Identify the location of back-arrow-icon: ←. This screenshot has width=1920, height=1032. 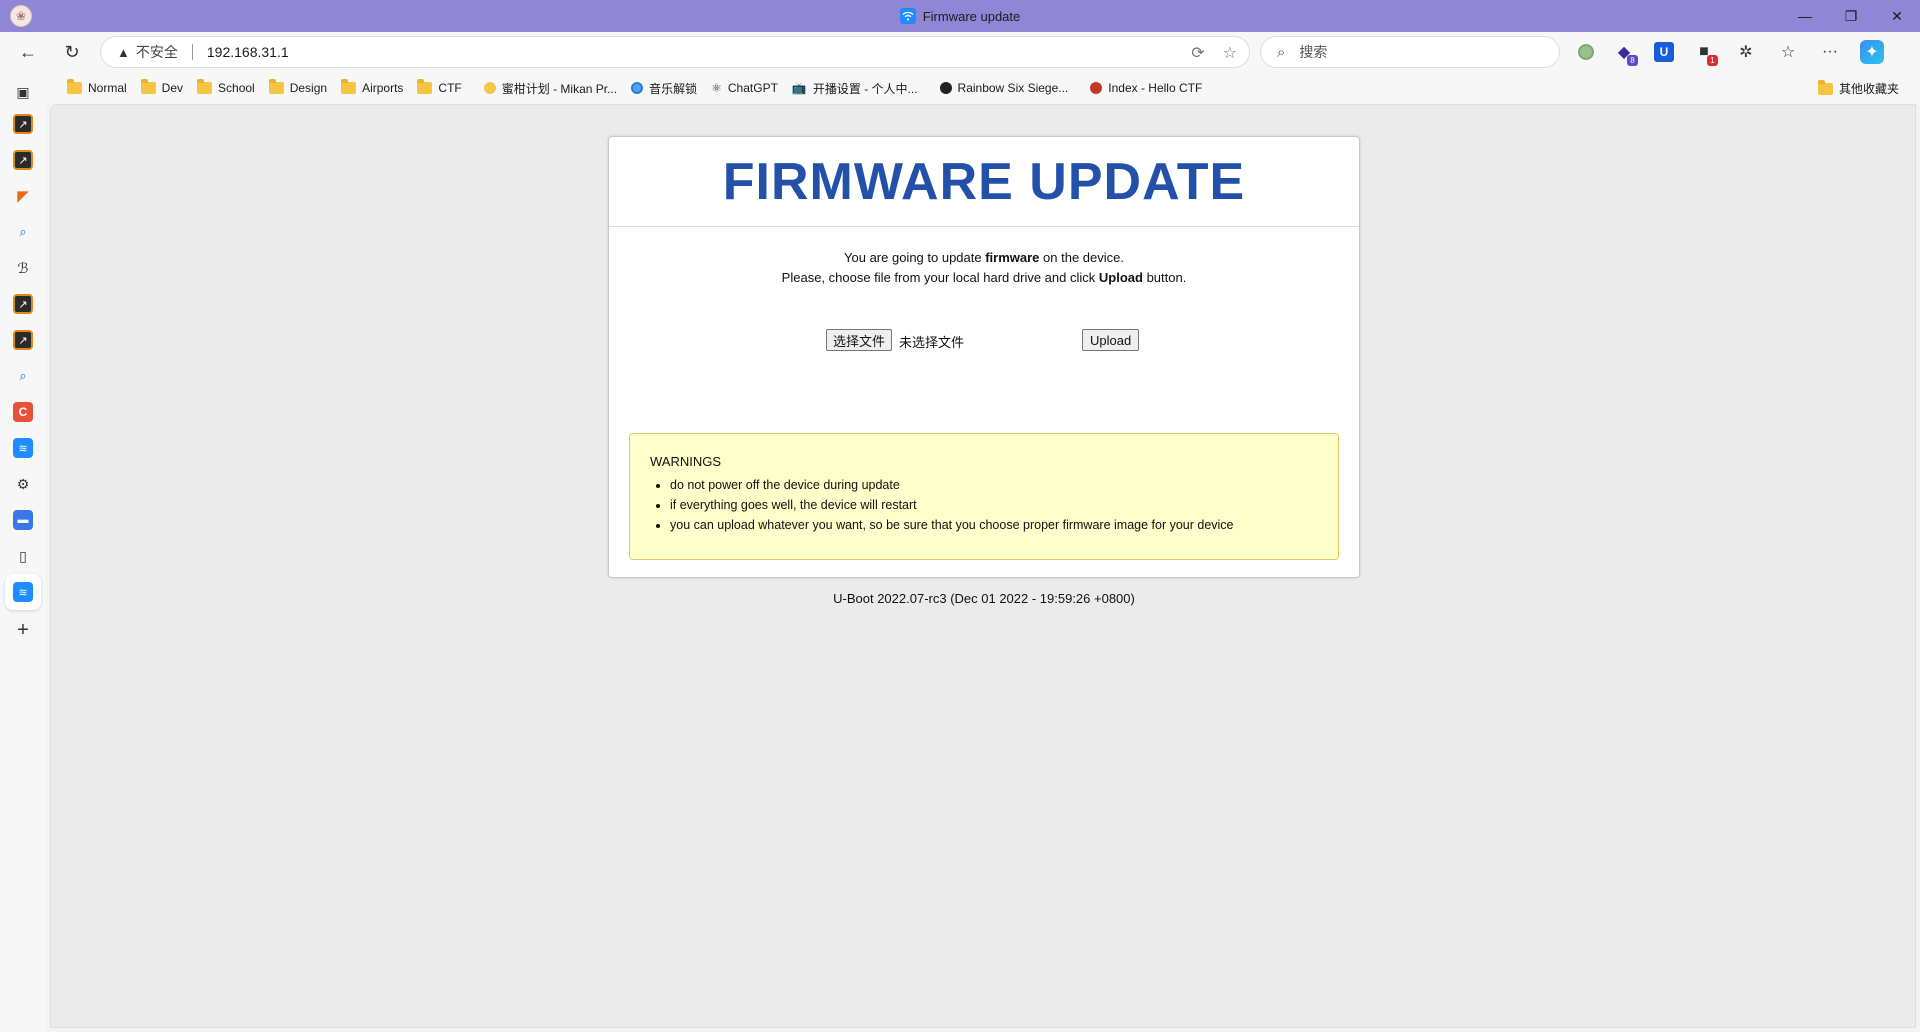
(28, 52).